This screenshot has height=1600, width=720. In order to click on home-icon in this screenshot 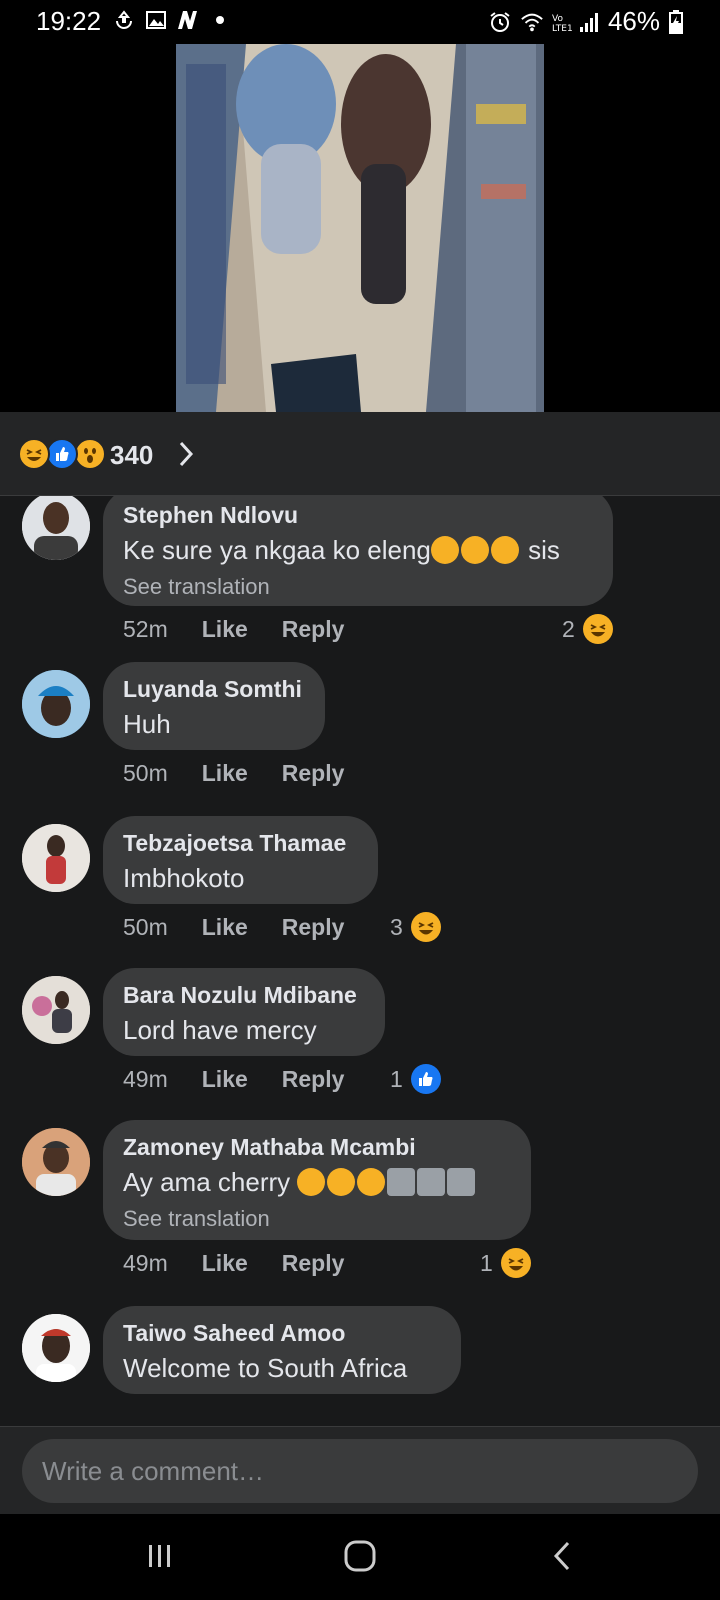, I will do `click(360, 1556)`.